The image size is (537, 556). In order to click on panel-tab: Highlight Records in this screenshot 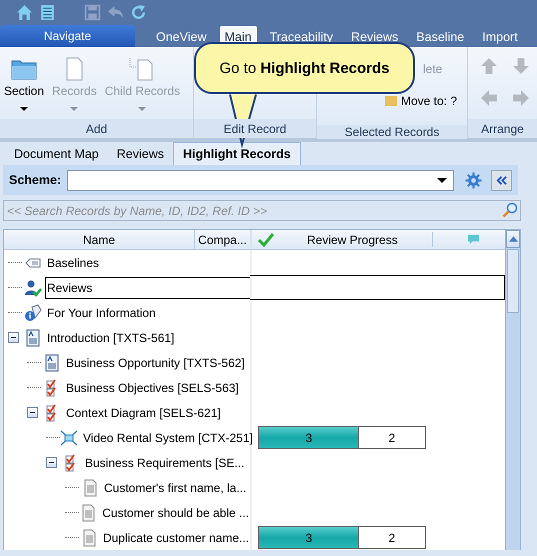, I will do `click(237, 153)`.